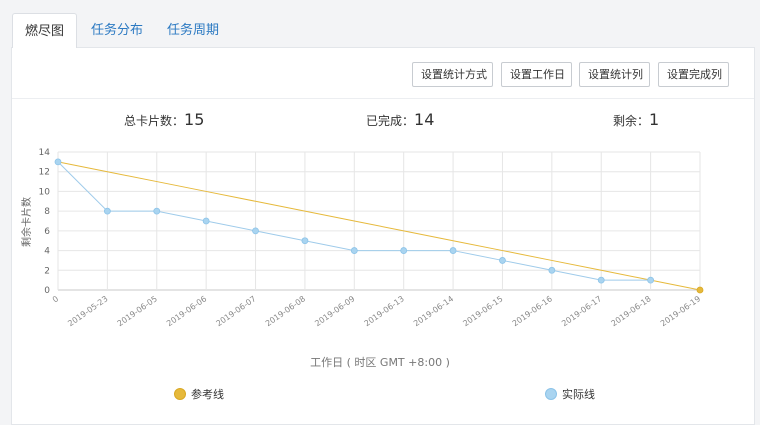 The width and height of the screenshot is (760, 425). Describe the element at coordinates (207, 394) in the screenshot. I see `legend-label-reference: 参考线` at that location.